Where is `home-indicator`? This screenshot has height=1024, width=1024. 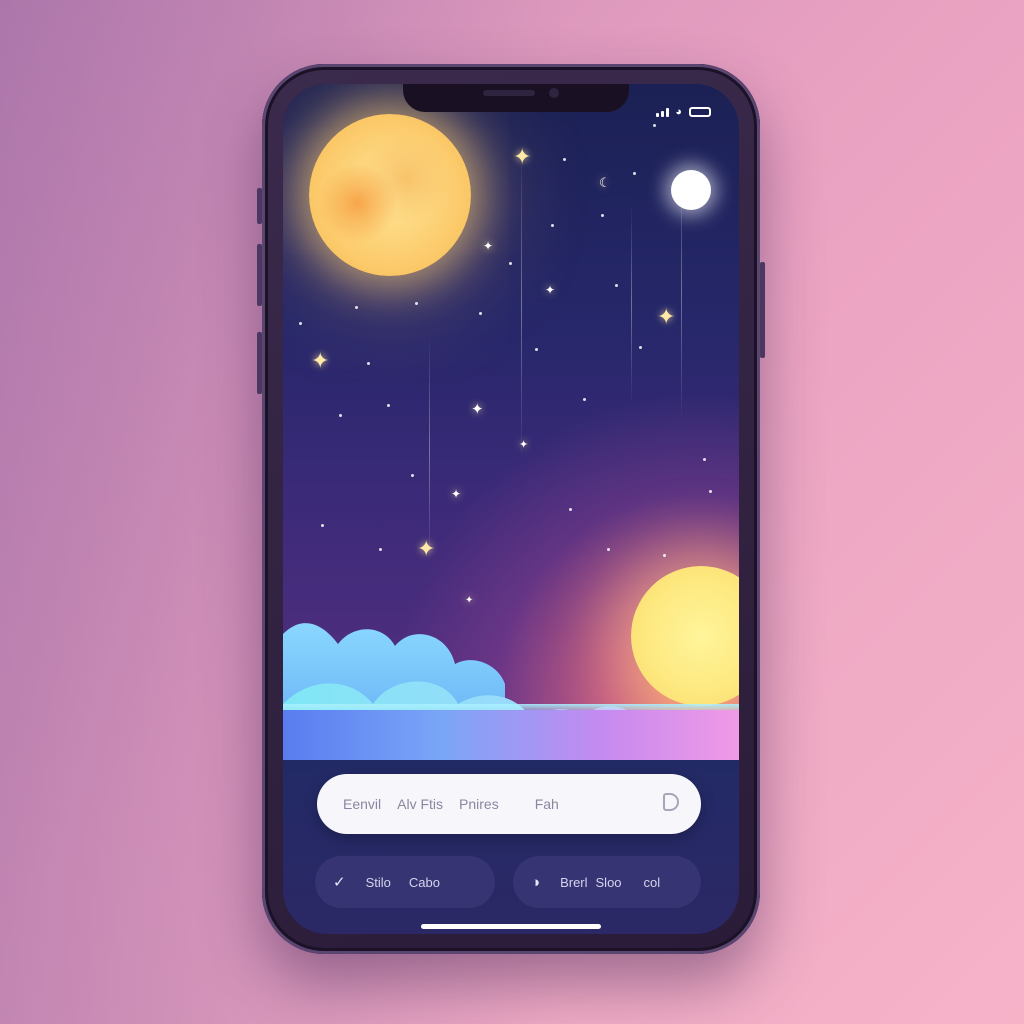
home-indicator is located at coordinates (511, 926).